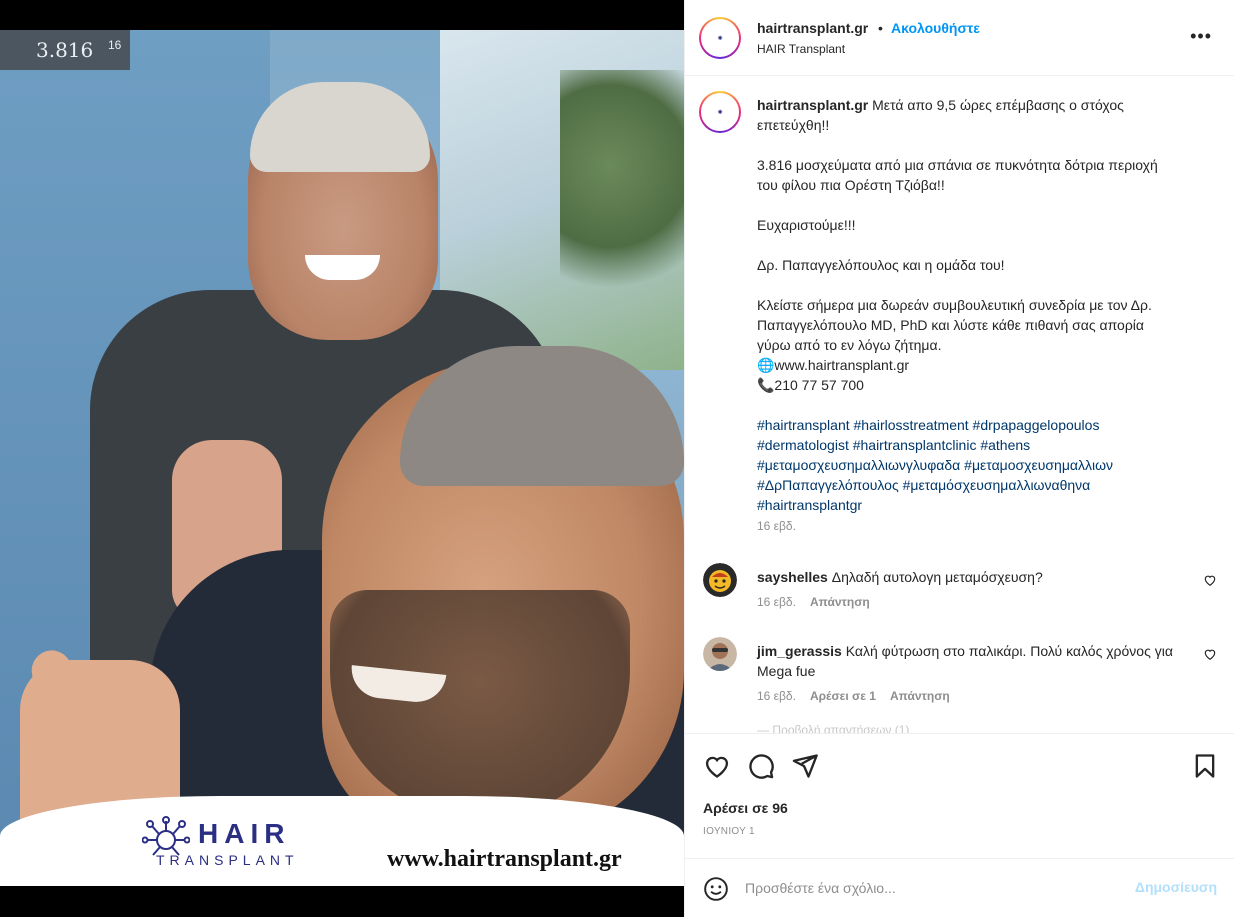 Image resolution: width=1234 pixels, height=917 pixels. I want to click on photo-sign-small: 16, so click(115, 45).